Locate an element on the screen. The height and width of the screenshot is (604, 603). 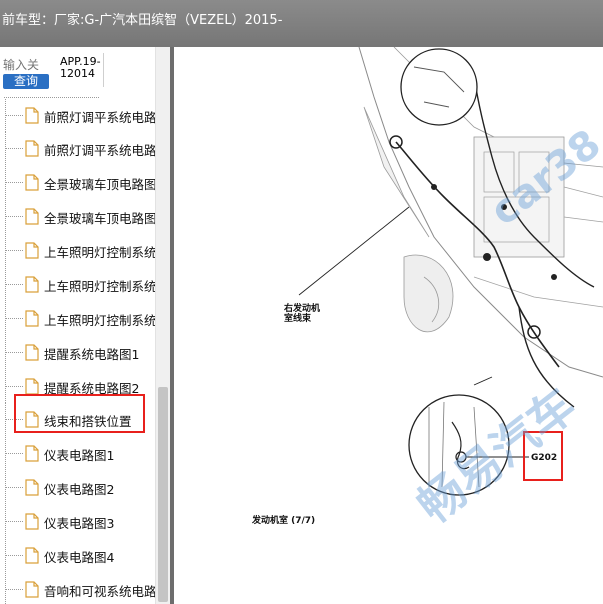
tree-item: 仪表电路图1 is located at coordinates (77, 453).